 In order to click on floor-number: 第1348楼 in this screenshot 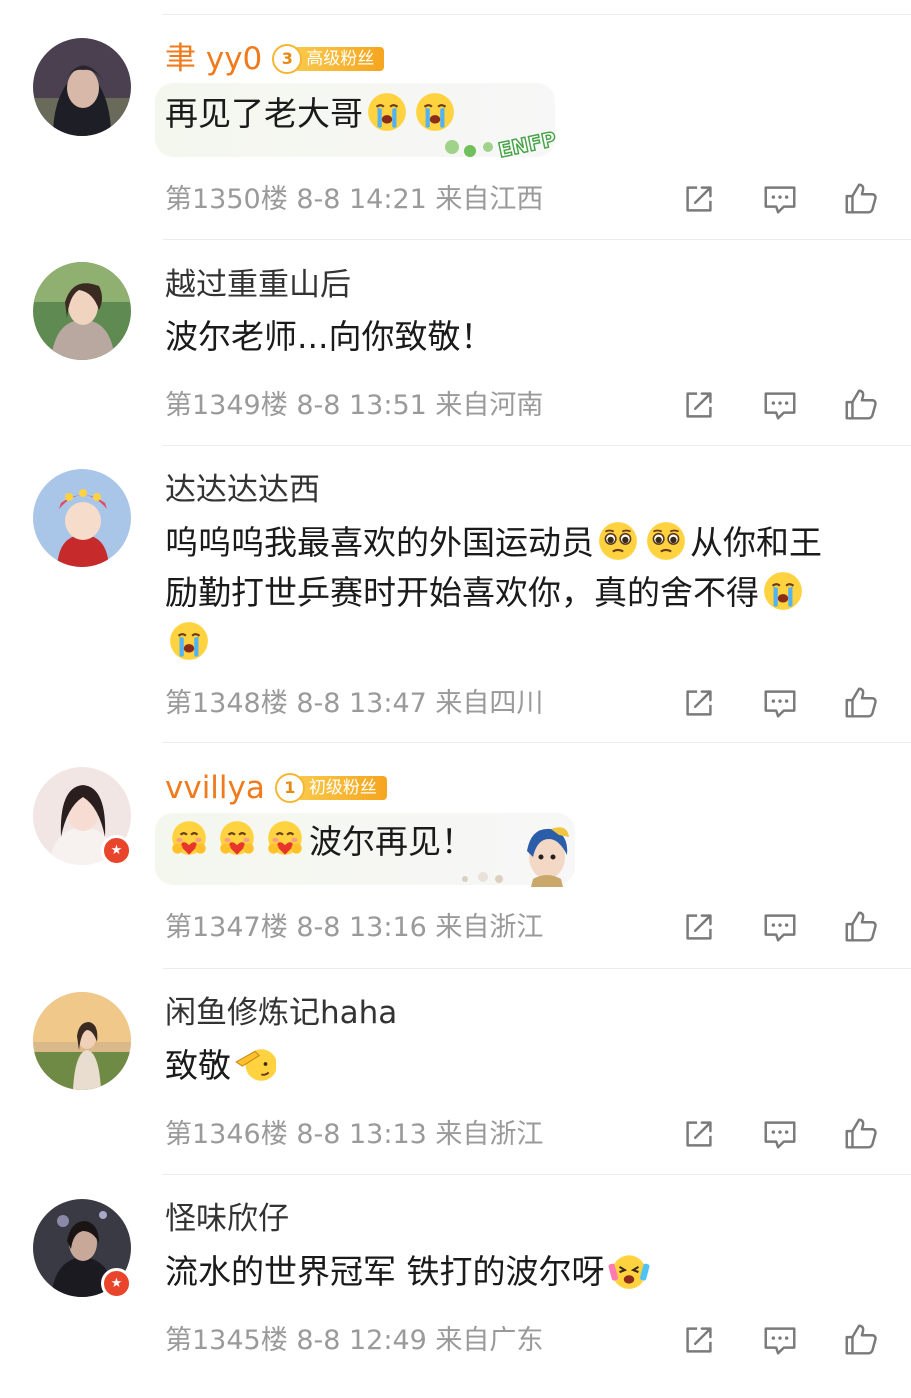, I will do `click(226, 703)`.